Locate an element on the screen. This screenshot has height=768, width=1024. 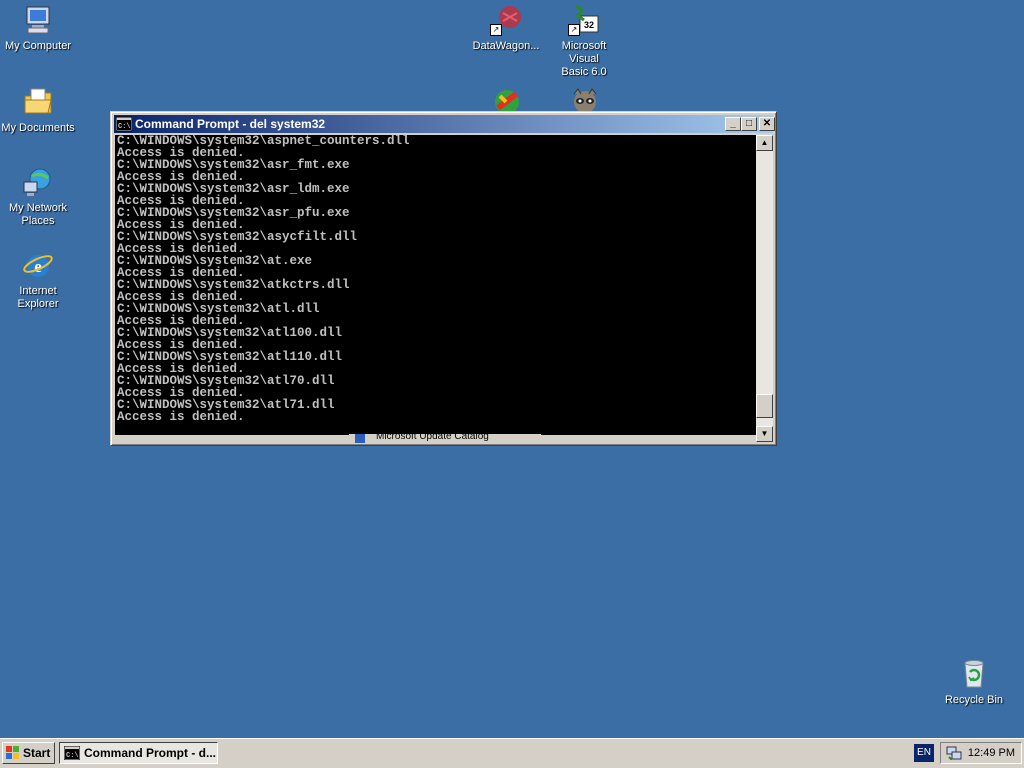
start-button: Start is located at coordinates (28, 753).